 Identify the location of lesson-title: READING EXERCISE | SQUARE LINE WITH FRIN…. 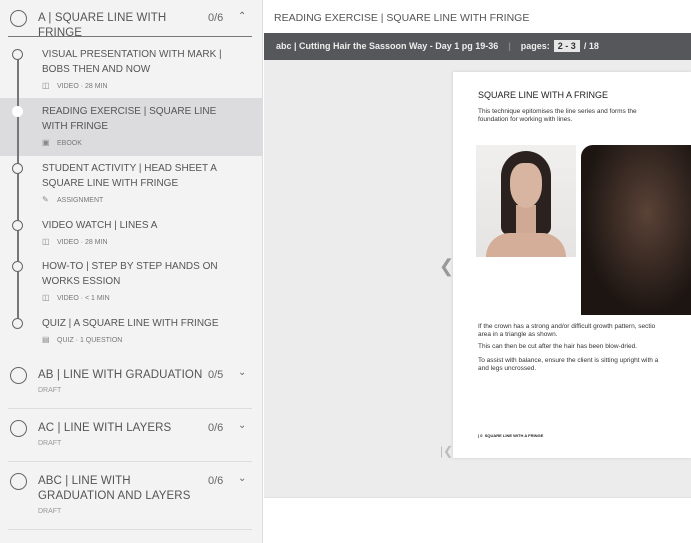
(129, 119).